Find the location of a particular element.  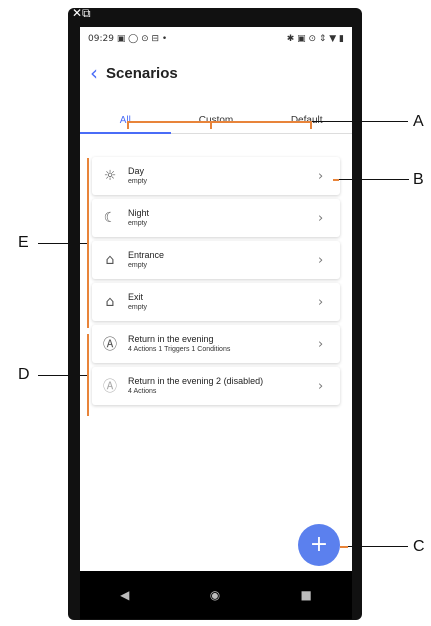

scenario-card-entrance: ⌂ Entrance empty › is located at coordinates (216, 260).